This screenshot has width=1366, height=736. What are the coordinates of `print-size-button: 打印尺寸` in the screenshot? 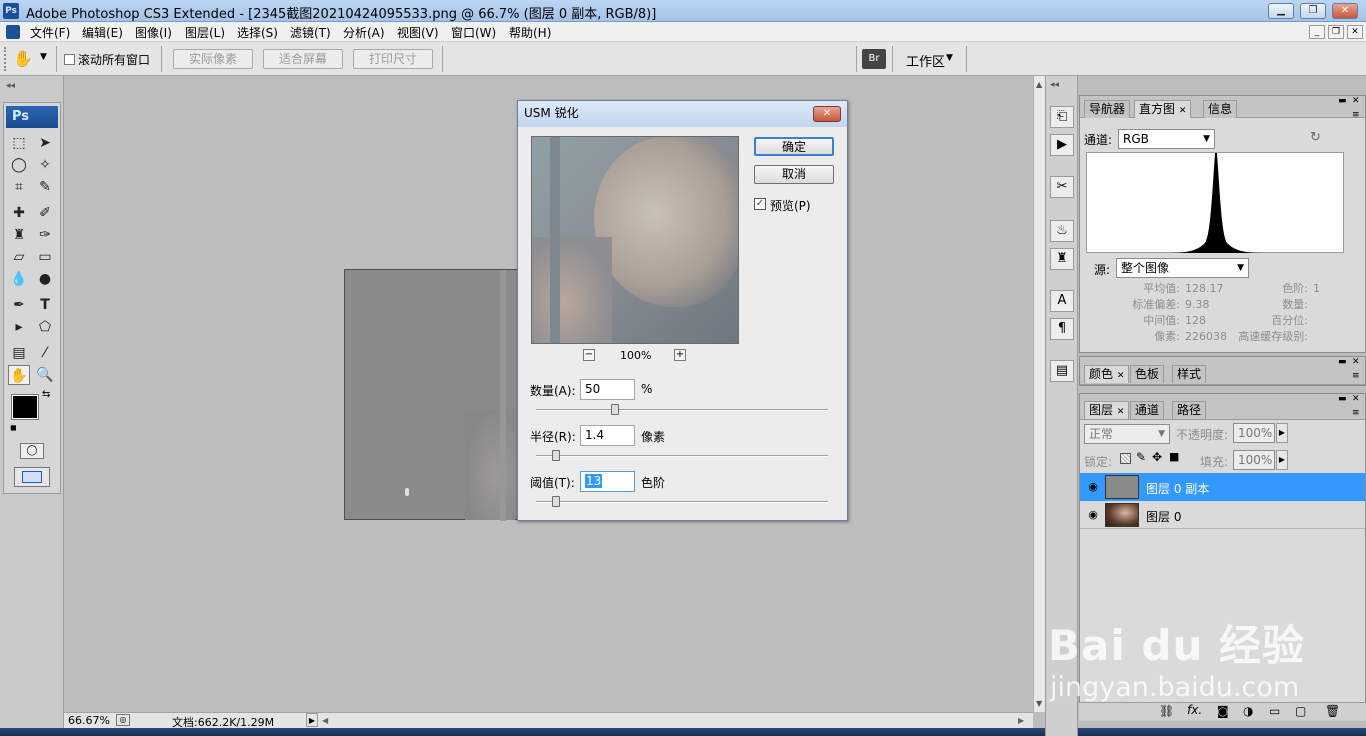 It's located at (393, 59).